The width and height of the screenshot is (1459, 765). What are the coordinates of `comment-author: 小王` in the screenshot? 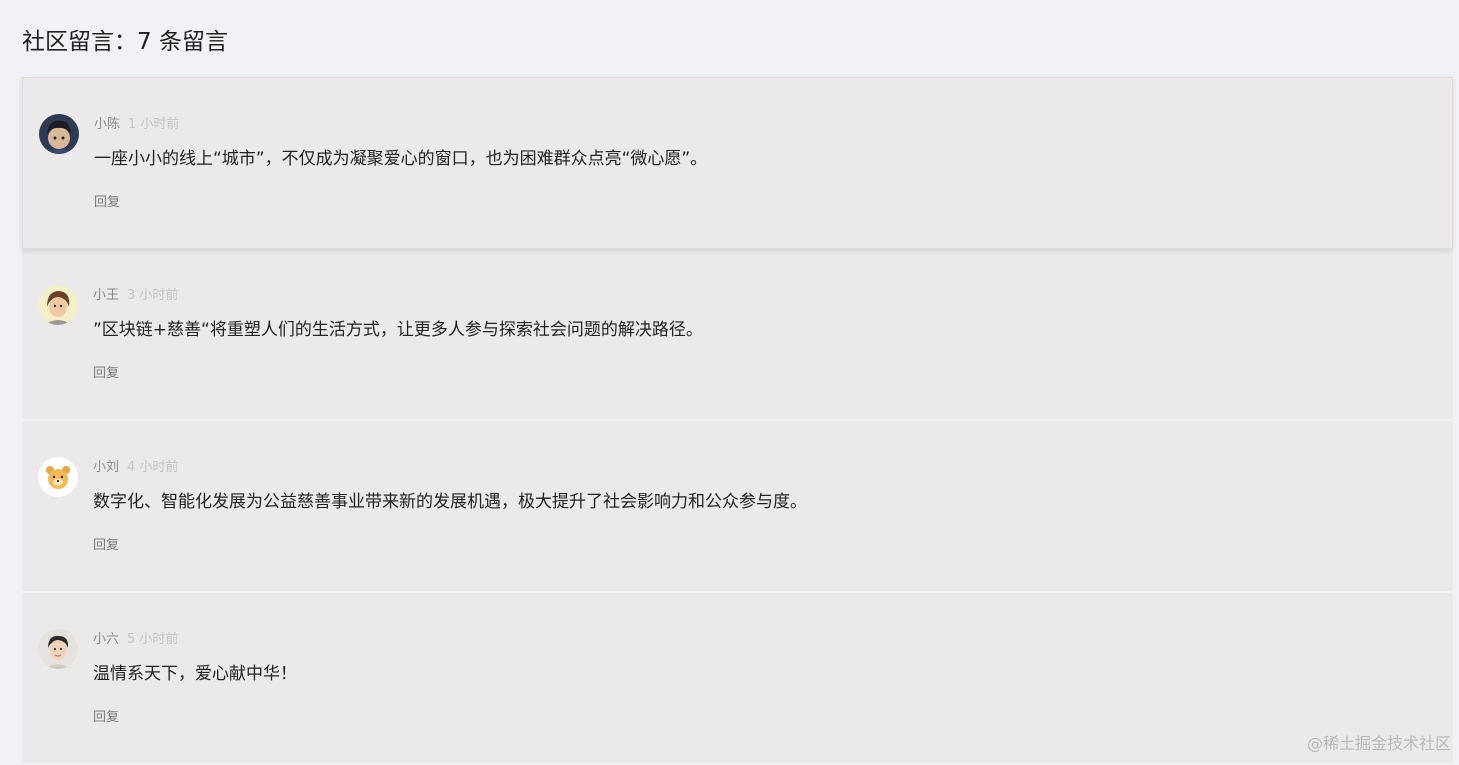 It's located at (106, 295).